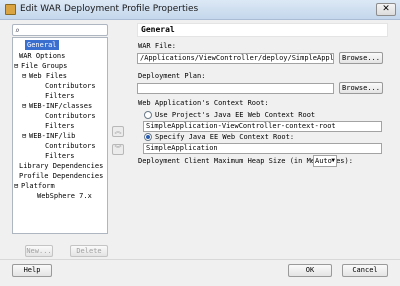  Describe the element at coordinates (10, 9) in the screenshot. I see `app-icon` at that location.